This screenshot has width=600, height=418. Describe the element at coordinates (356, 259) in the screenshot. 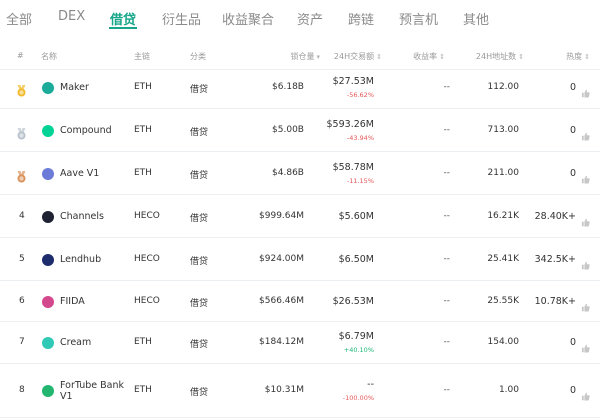

I see `volume-value: $6.50M` at that location.